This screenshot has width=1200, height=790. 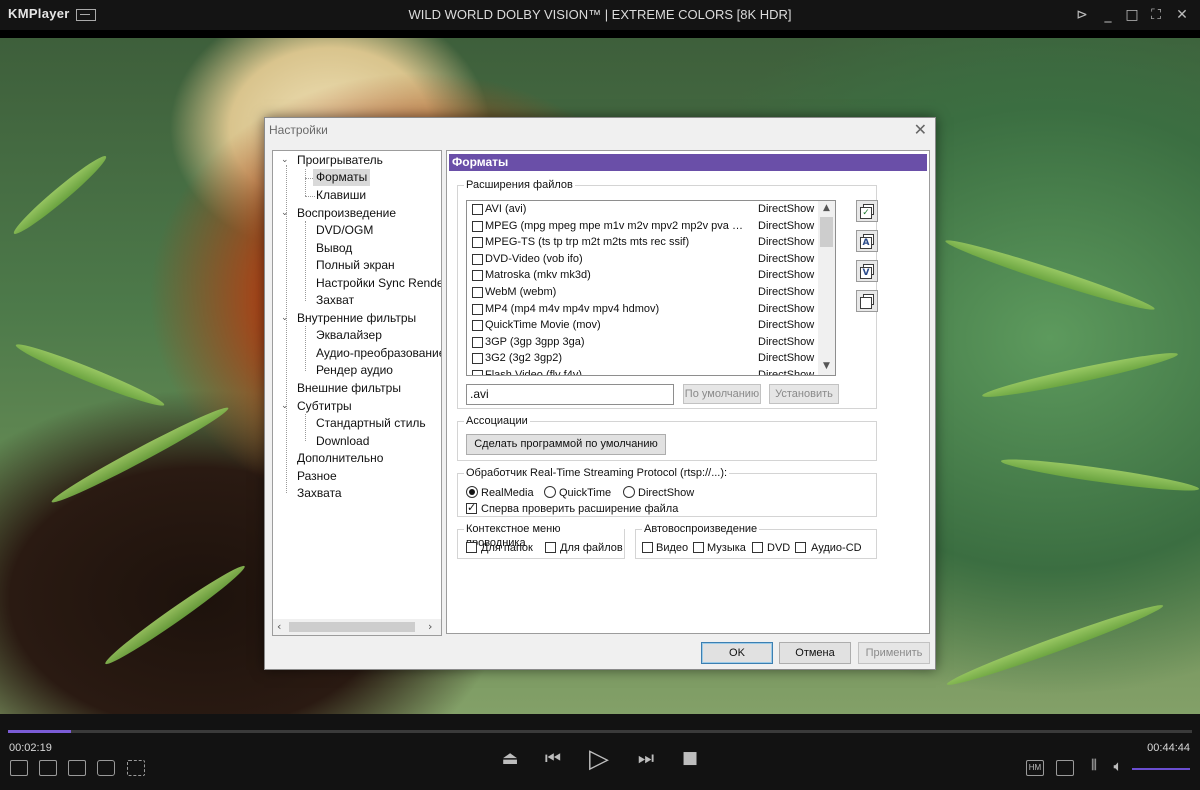 What do you see at coordinates (471, 547) in the screenshot?
I see `folders-checkbox` at bounding box center [471, 547].